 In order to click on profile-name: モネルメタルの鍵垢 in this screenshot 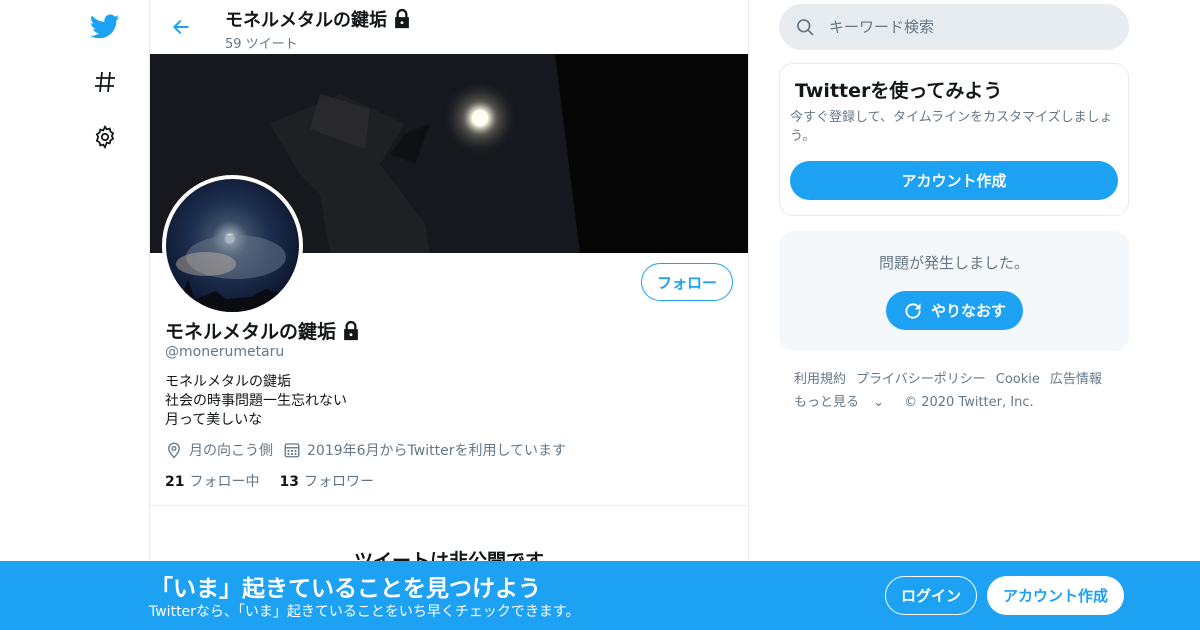, I will do `click(263, 330)`.